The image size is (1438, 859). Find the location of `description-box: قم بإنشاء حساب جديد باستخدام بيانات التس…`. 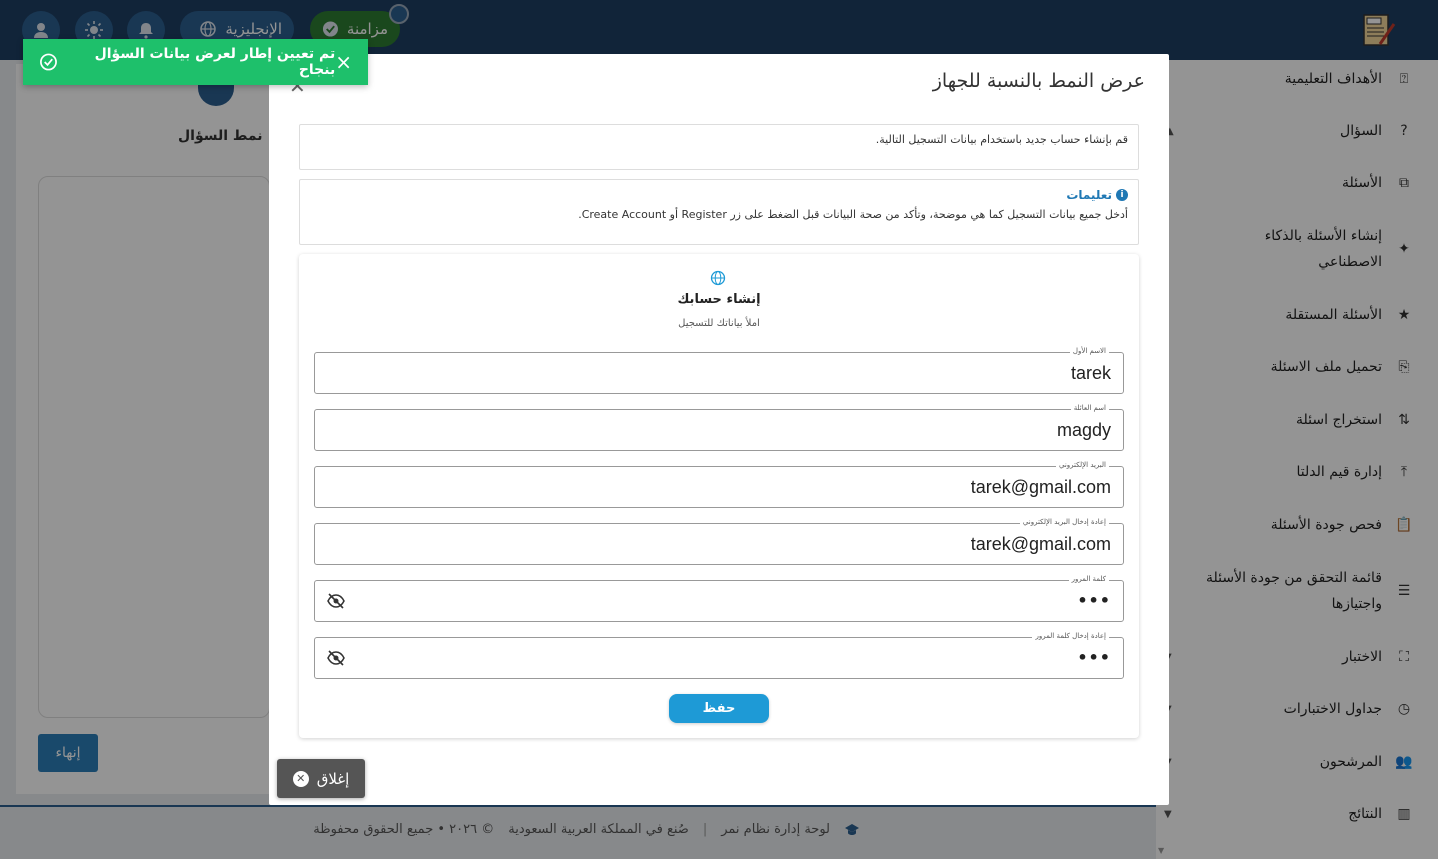

description-box: قم بإنشاء حساب جديد باستخدام بيانات التس… is located at coordinates (719, 147).